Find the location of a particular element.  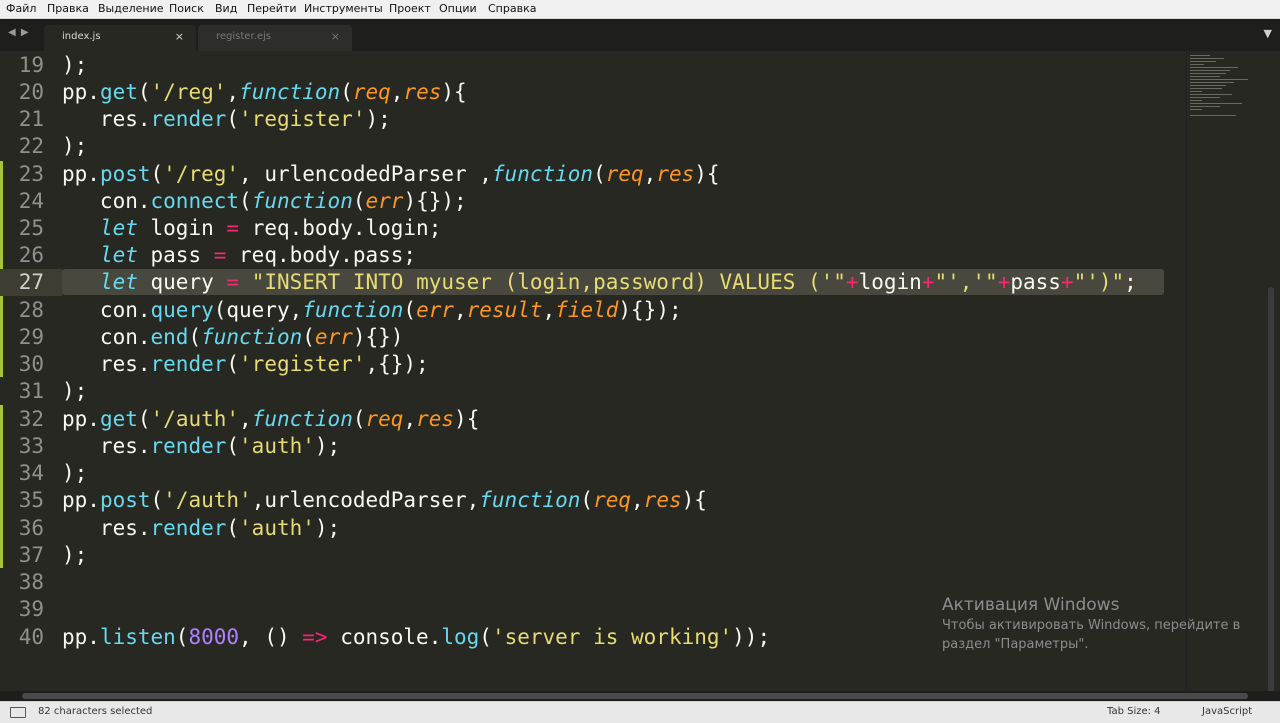

status-selection: 82 characters selected is located at coordinates (95, 711).